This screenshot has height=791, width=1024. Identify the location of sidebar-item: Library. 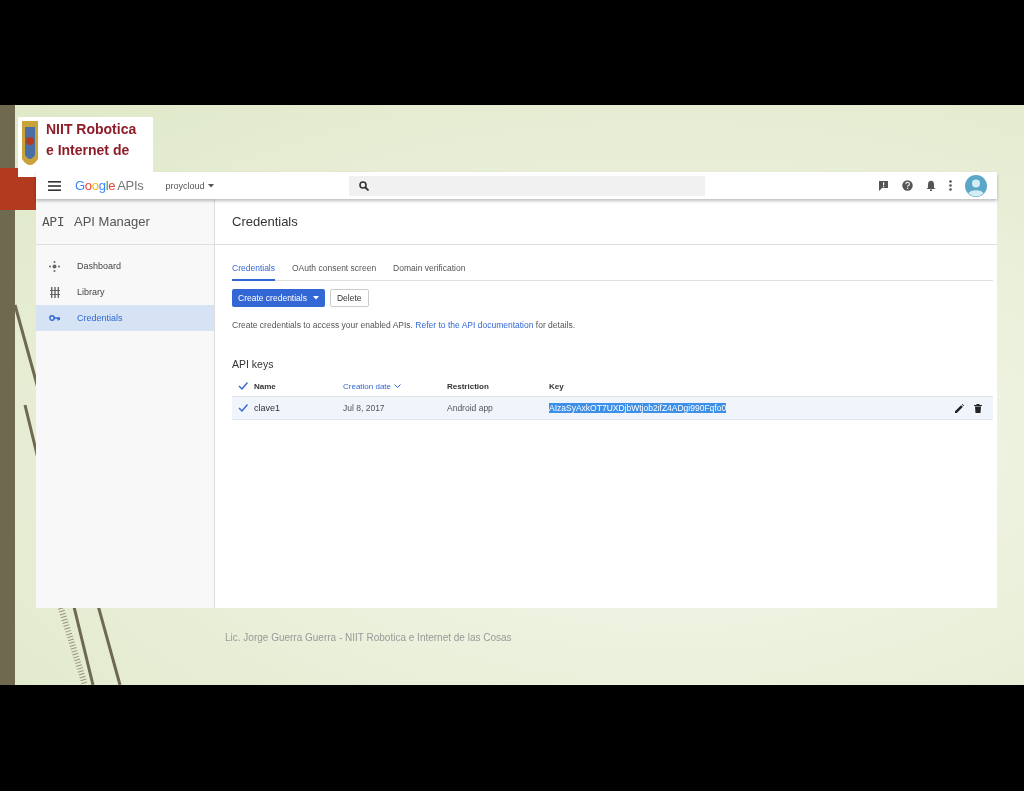
(125, 292).